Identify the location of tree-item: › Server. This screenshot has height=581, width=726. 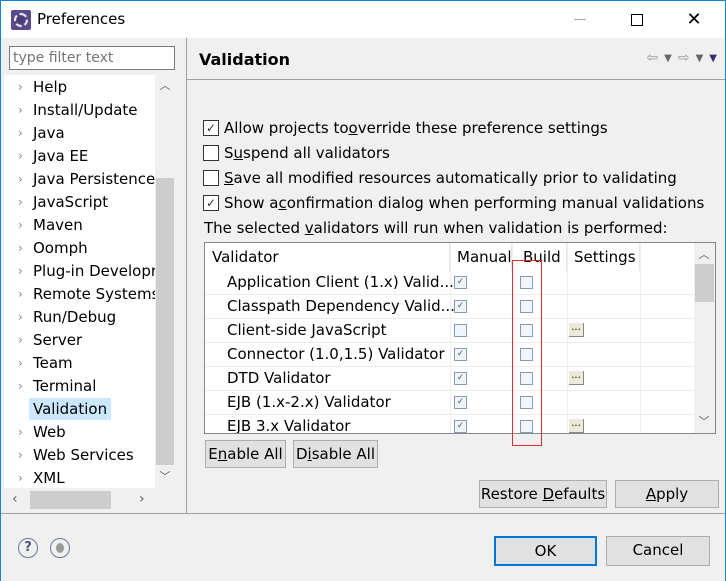
(79, 340).